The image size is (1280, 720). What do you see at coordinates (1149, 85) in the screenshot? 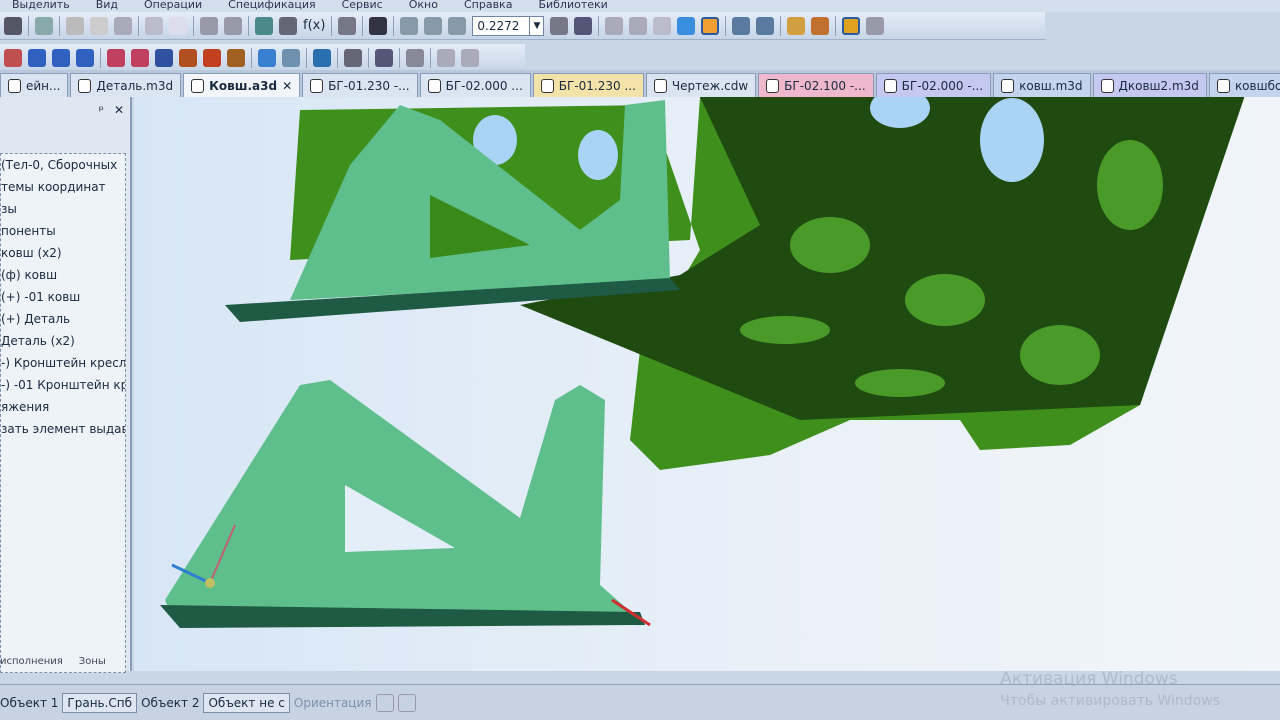
I see `tab-document: Дковш2.m3d` at bounding box center [1149, 85].